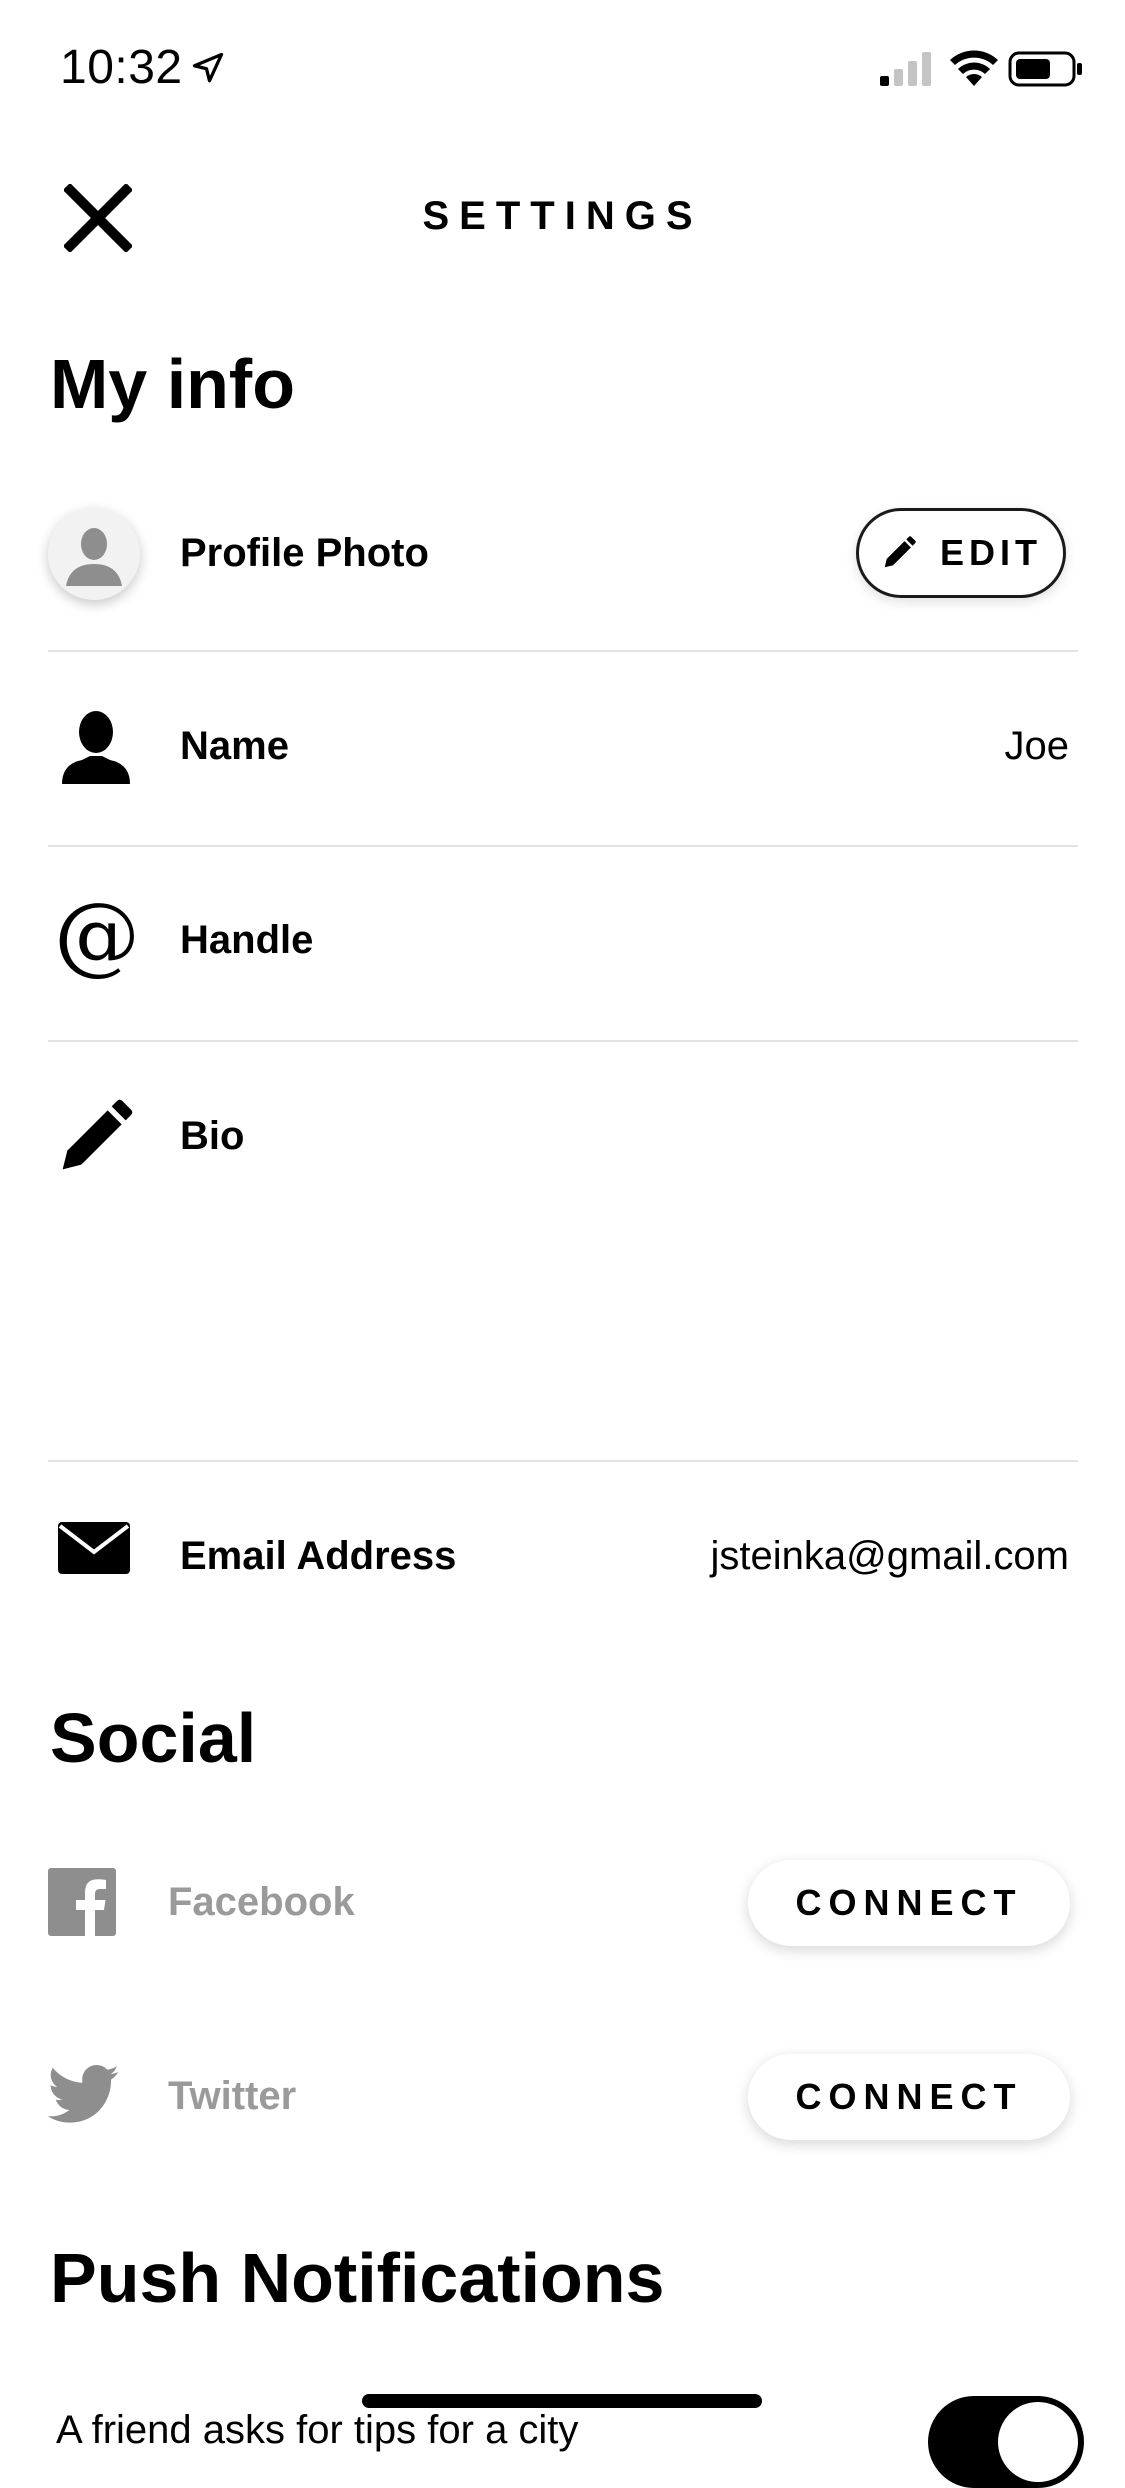  I want to click on avatar-placeholder-icon, so click(94, 554).